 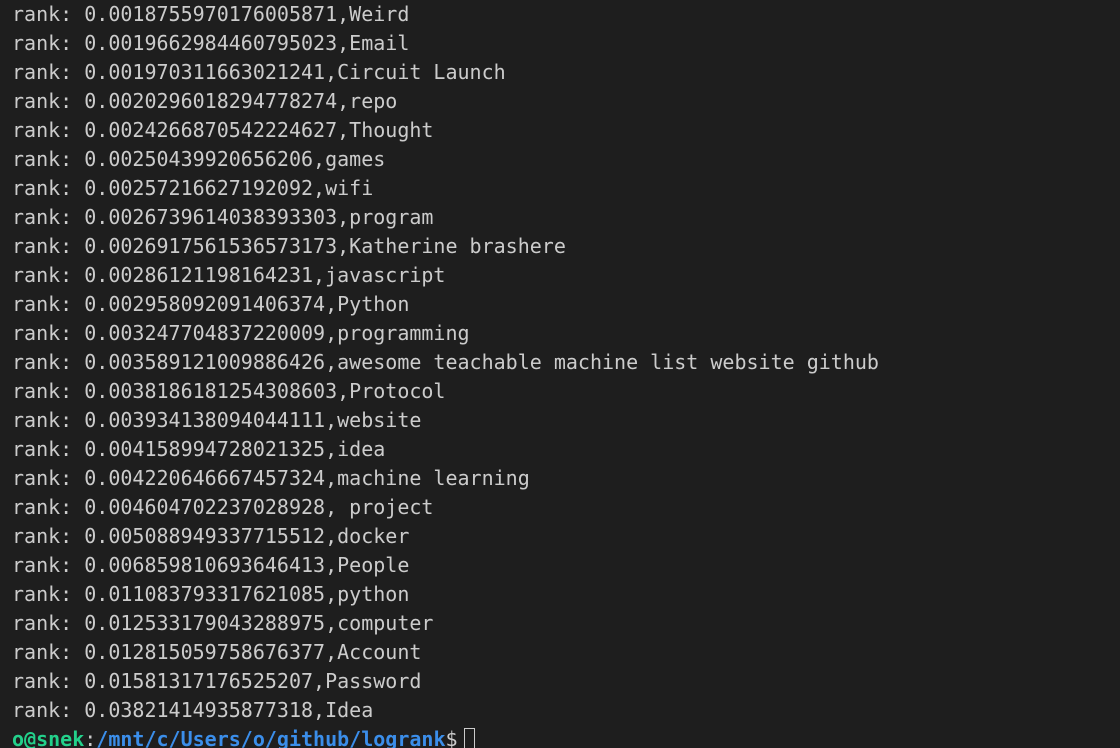 I want to click on output-line: rank: 0.004604702237028928, project, so click(x=223, y=507).